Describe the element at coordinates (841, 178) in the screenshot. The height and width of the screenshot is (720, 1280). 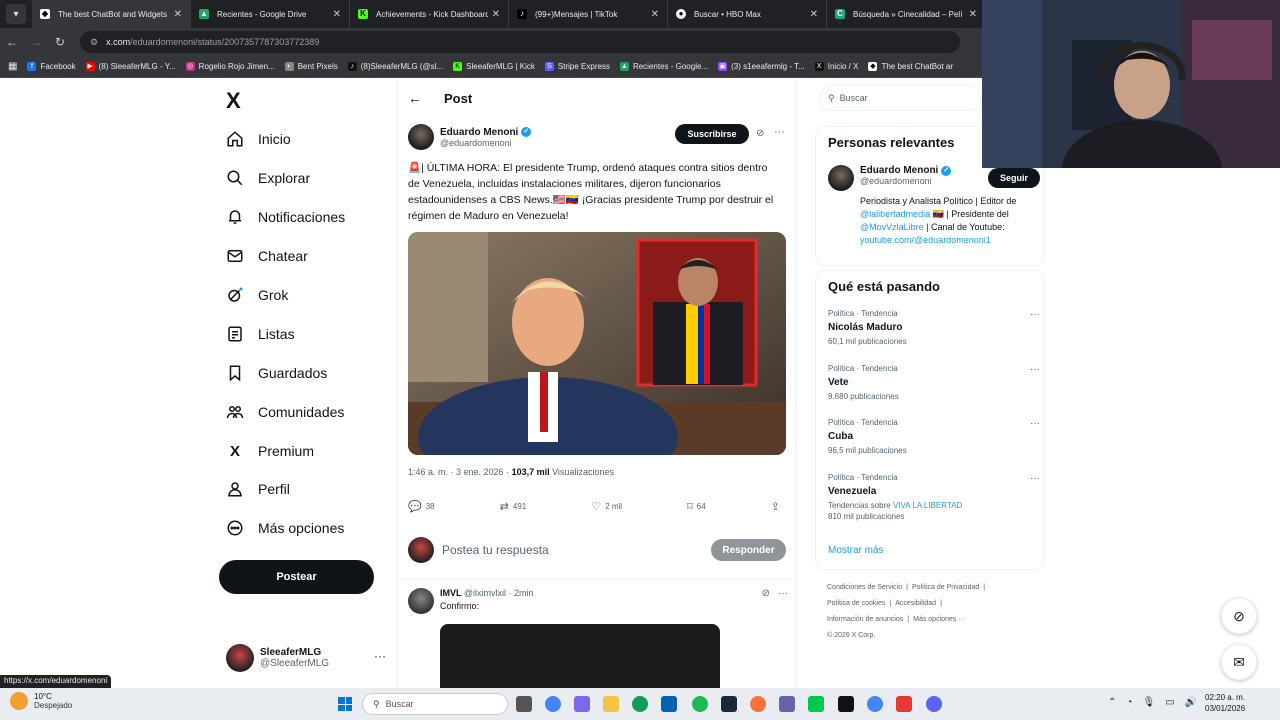
I see `avatar` at that location.